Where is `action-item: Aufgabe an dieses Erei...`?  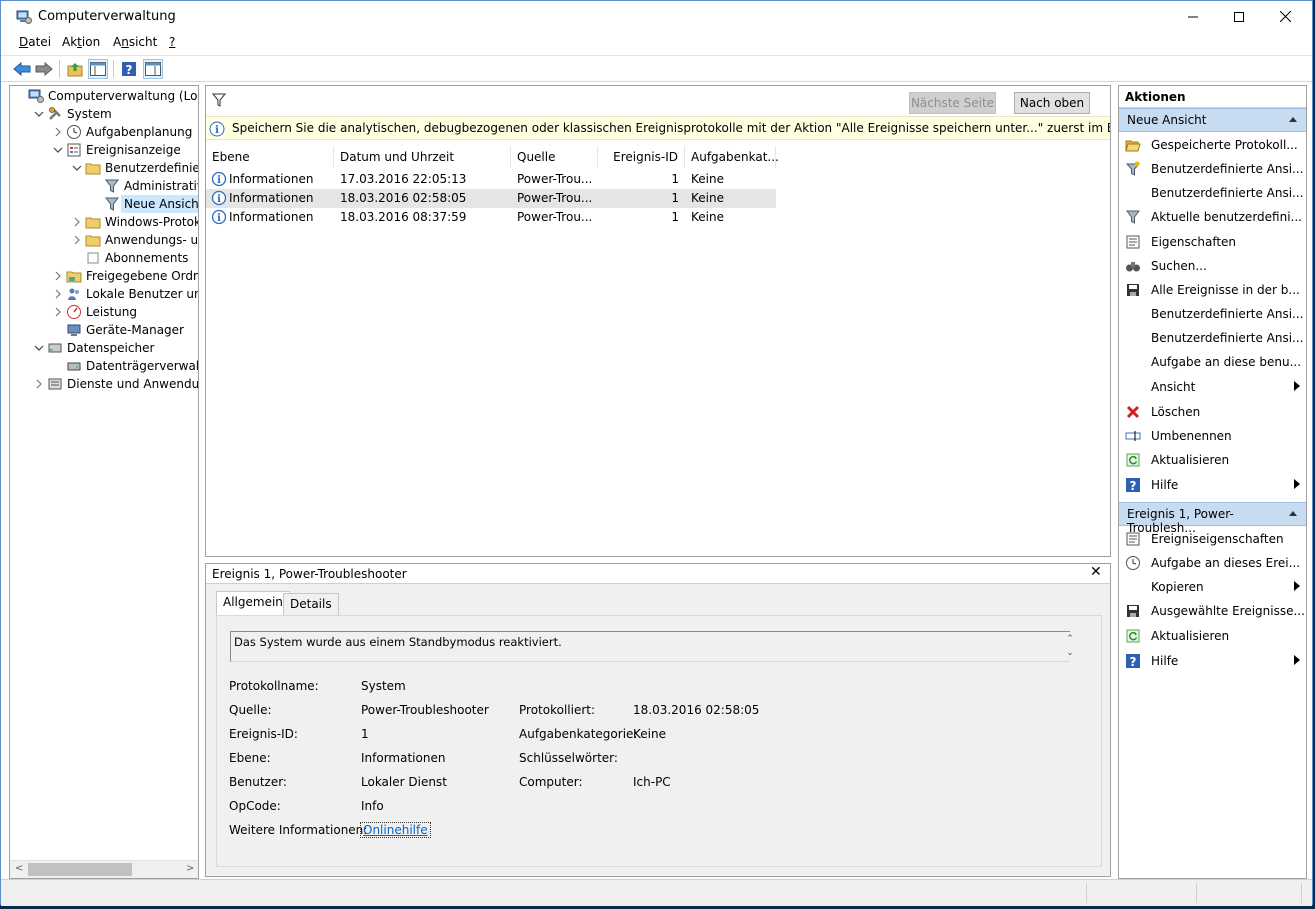
action-item: Aufgabe an dieses Erei... is located at coordinates (1212, 563).